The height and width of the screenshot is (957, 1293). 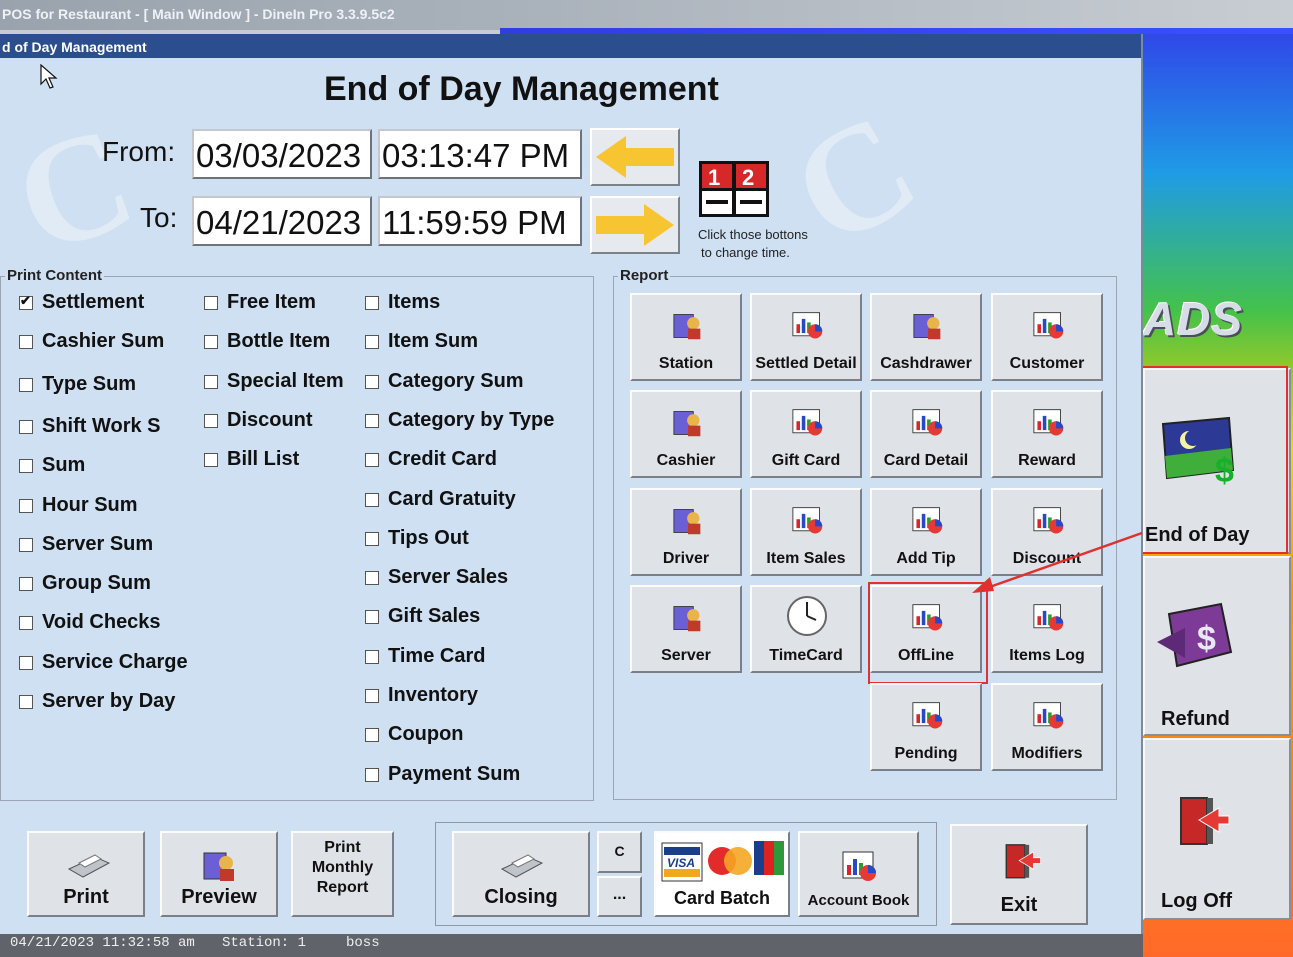 I want to click on checkbox-hour-sum: Hour Sum, so click(x=78, y=505).